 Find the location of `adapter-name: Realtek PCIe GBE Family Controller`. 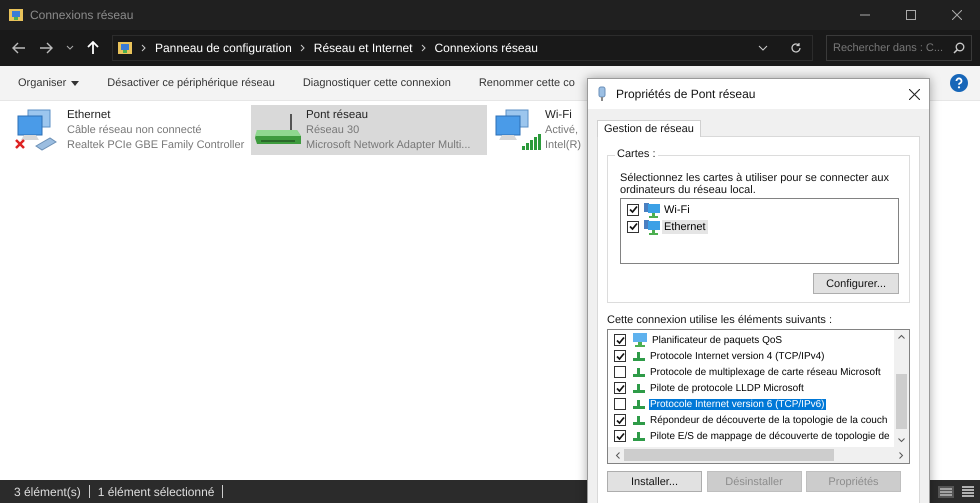

adapter-name: Realtek PCIe GBE Family Controller is located at coordinates (155, 145).